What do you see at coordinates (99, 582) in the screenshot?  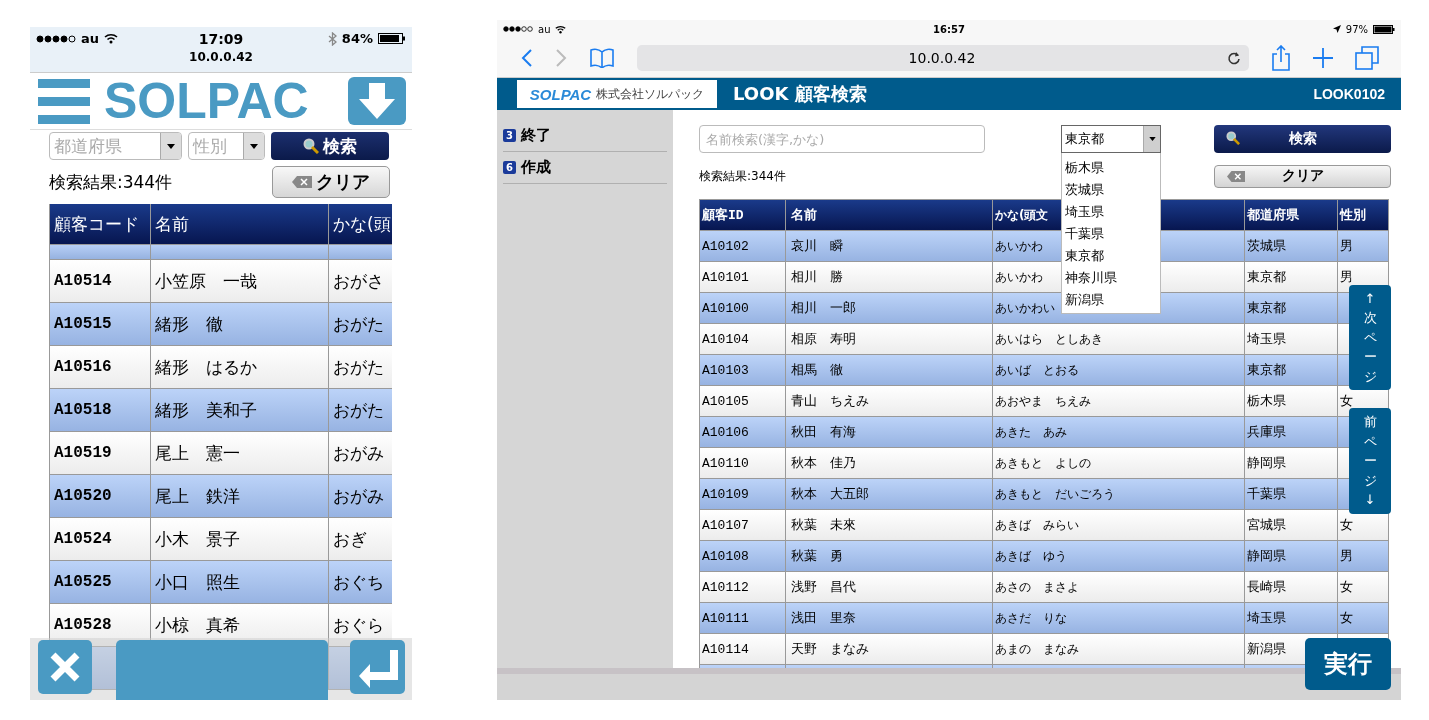 I see `table-cell: A10525` at bounding box center [99, 582].